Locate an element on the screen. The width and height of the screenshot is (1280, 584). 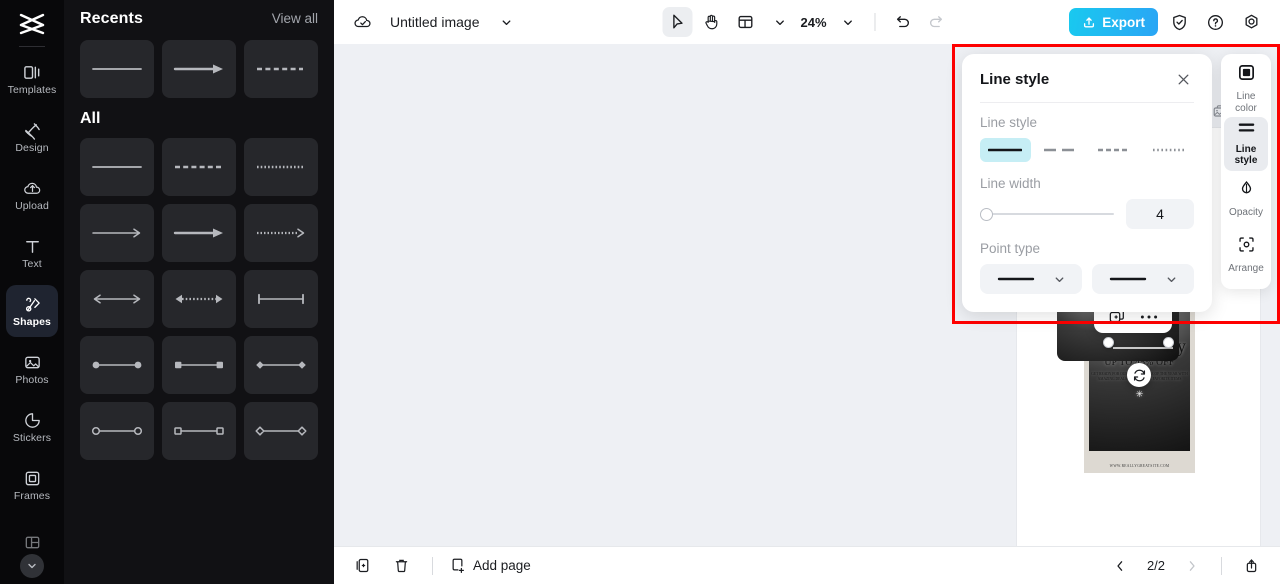
document-menu-chevron-down-icon is located at coordinates (507, 22).